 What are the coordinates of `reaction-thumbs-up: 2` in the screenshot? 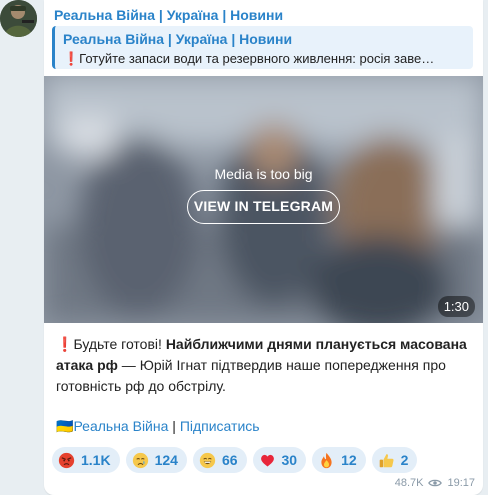 It's located at (394, 460).